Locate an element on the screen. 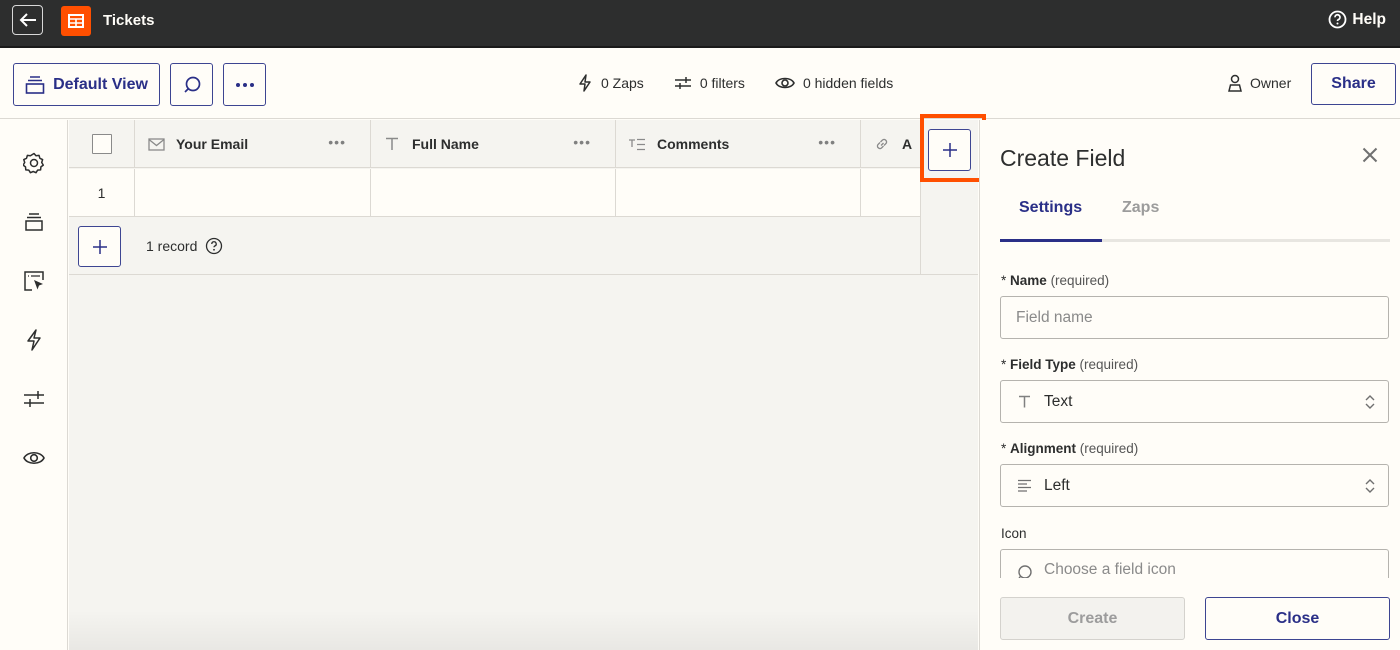  add-record-button is located at coordinates (99, 246).